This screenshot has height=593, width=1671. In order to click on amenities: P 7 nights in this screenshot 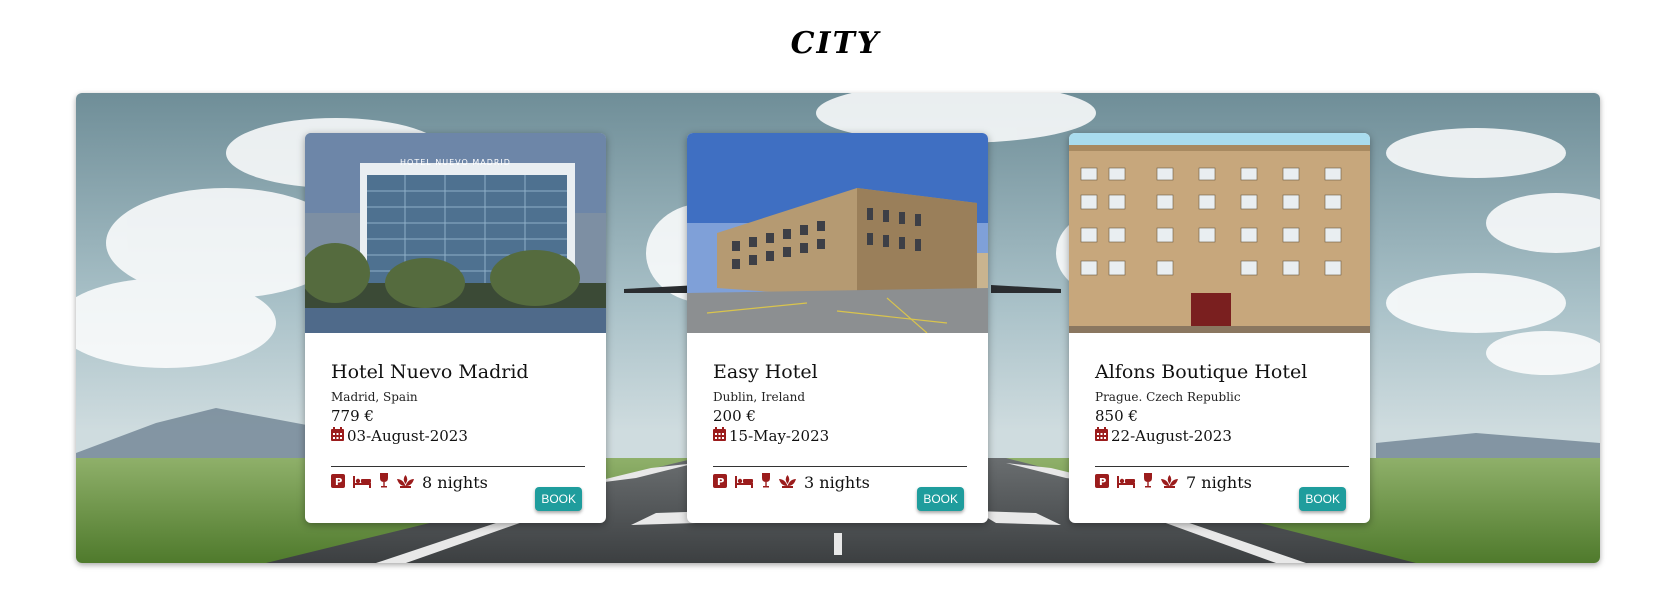, I will do `click(1173, 482)`.